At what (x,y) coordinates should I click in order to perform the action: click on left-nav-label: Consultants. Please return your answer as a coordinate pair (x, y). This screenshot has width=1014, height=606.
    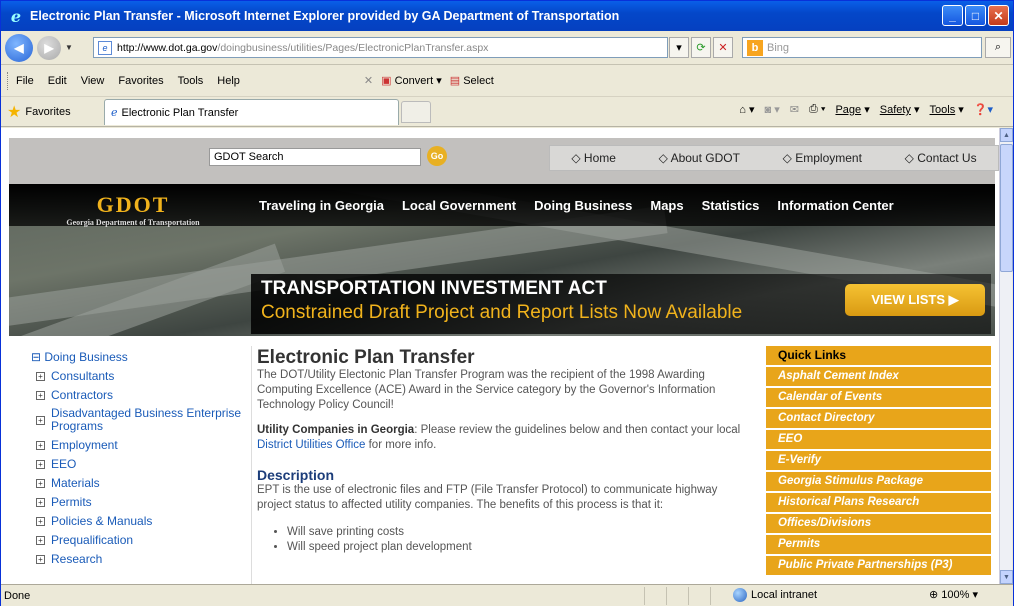
    Looking at the image, I should click on (83, 376).